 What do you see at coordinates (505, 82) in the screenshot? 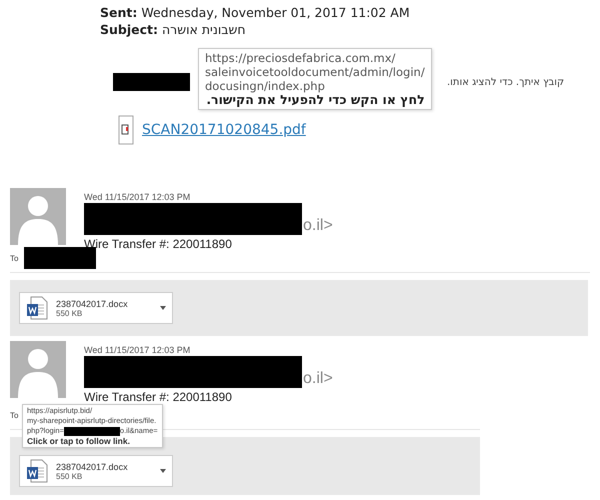
I see `body-text: קובץ איתך. כדי להציג אותו.` at bounding box center [505, 82].